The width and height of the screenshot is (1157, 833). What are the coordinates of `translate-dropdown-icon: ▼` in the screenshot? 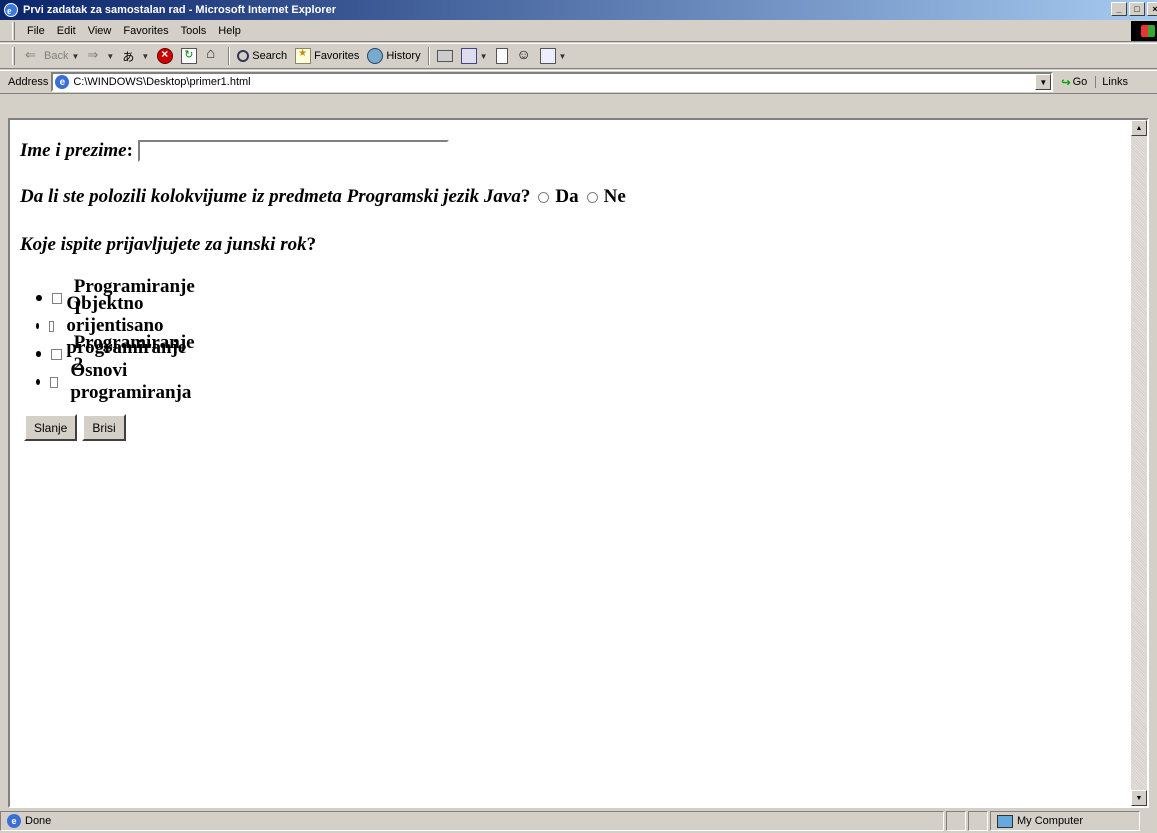 It's located at (145, 56).